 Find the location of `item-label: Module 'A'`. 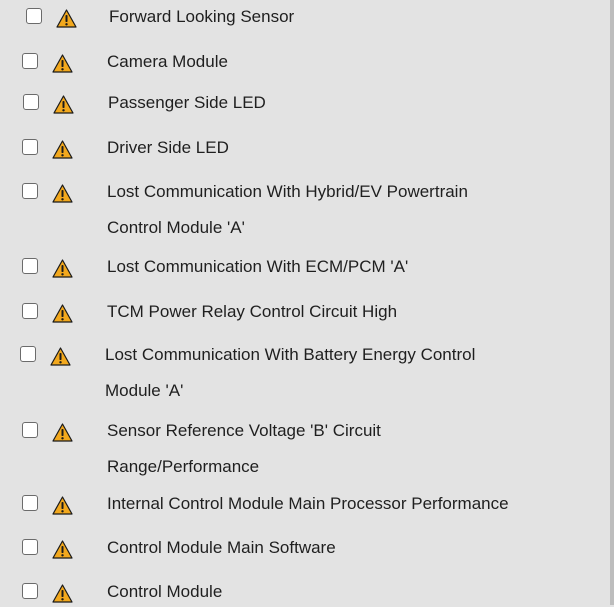

item-label: Module 'A' is located at coordinates (144, 390).